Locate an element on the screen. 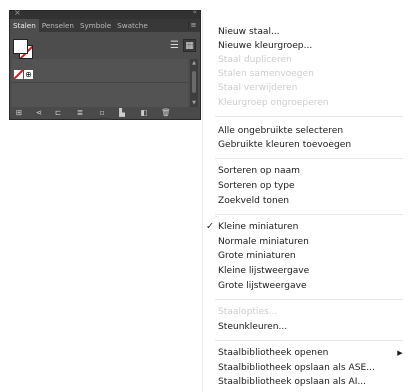 The height and width of the screenshot is (392, 409). new-color-group-icon: ▙ is located at coordinates (122, 113).